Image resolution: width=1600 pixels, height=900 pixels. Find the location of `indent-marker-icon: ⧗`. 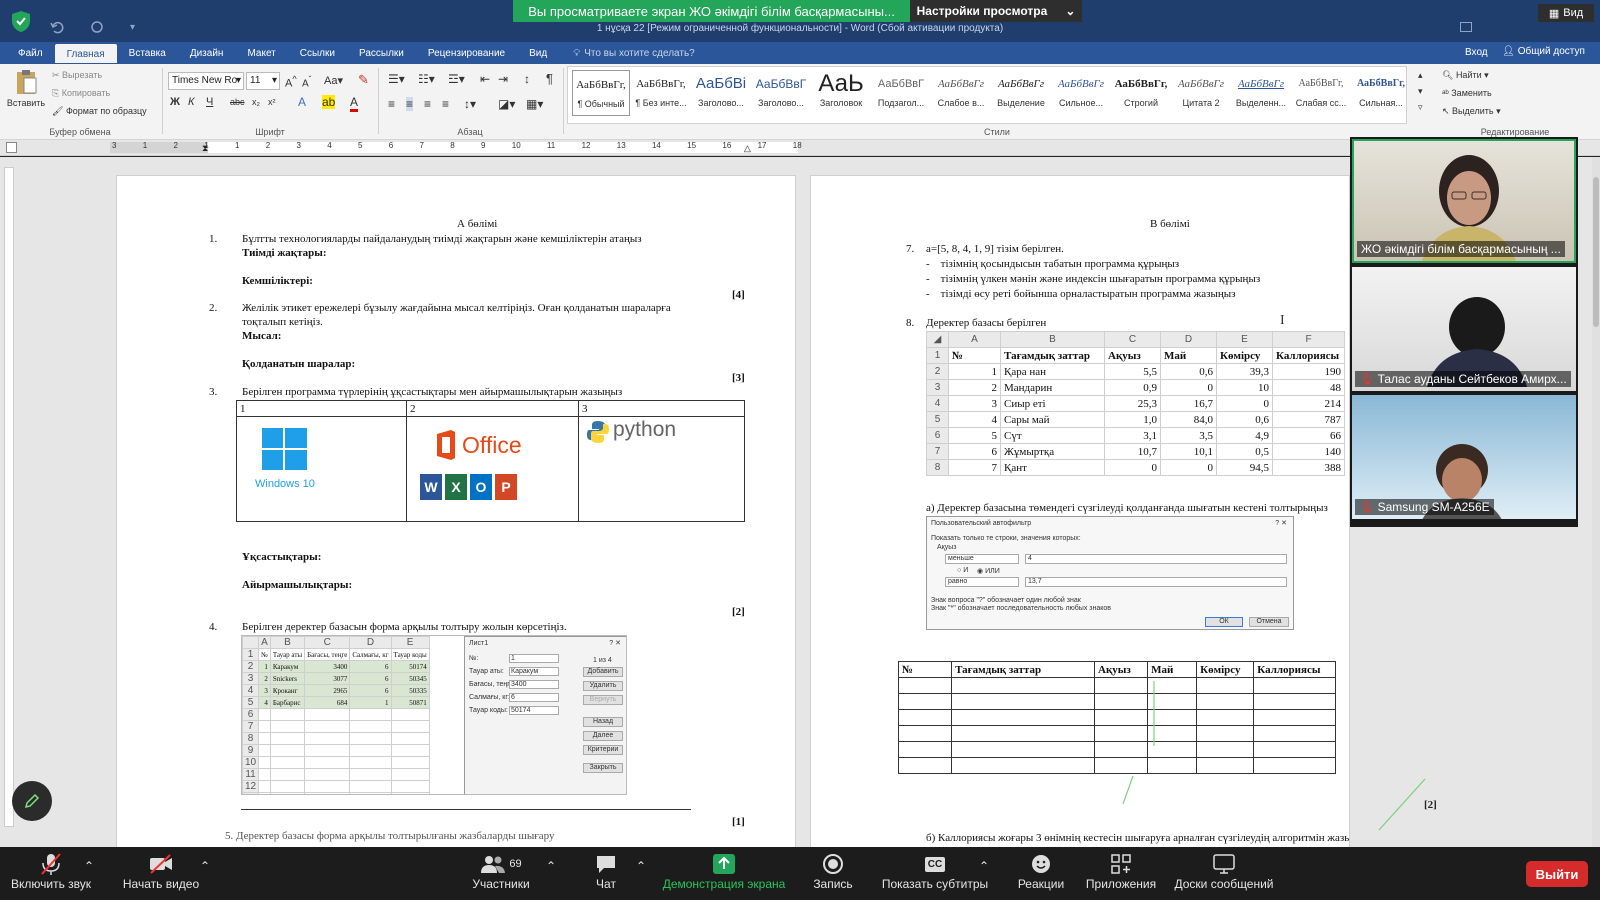

indent-marker-icon: ⧗ is located at coordinates (205, 148).